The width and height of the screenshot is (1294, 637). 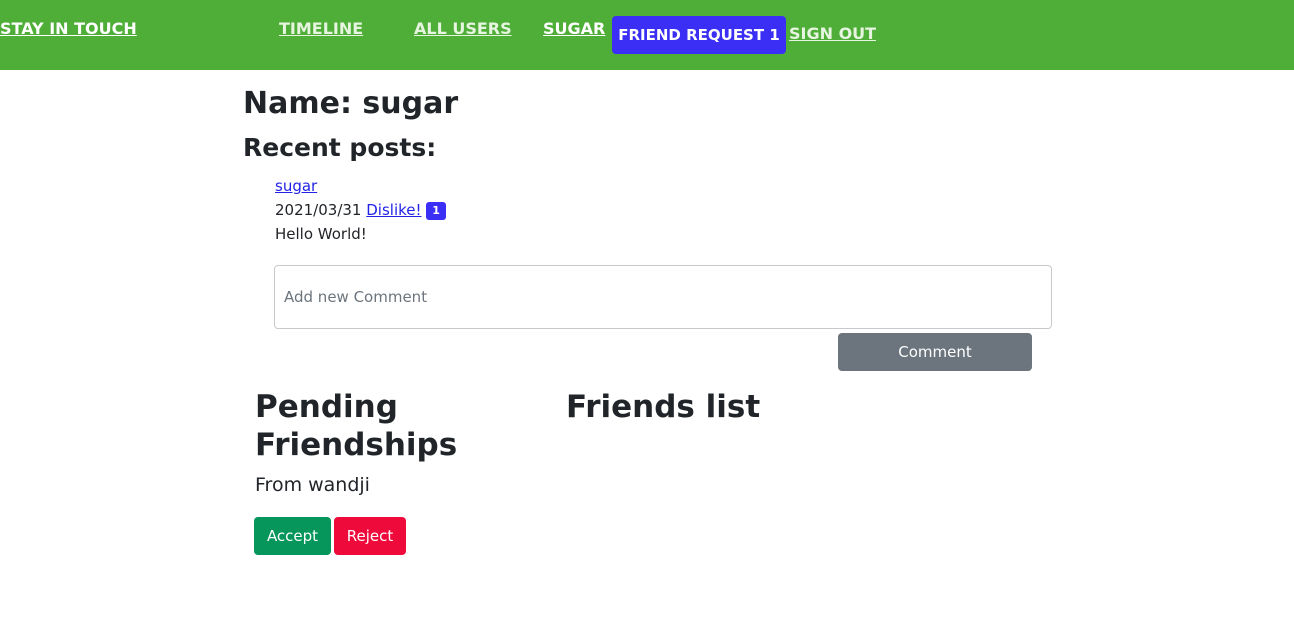 I want to click on friends-list-heading: Friends list, so click(x=663, y=407).